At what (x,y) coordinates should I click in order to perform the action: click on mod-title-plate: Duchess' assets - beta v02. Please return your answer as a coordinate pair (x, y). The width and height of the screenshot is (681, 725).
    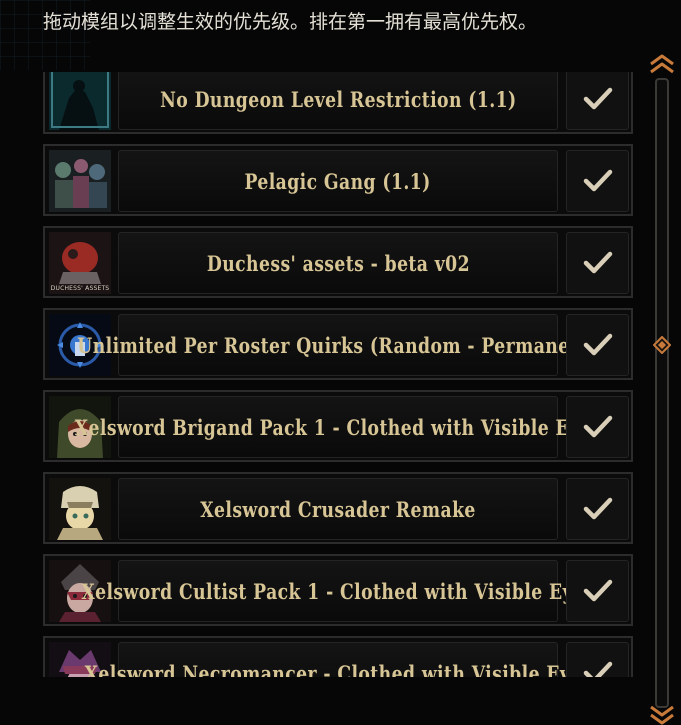
    Looking at the image, I should click on (338, 263).